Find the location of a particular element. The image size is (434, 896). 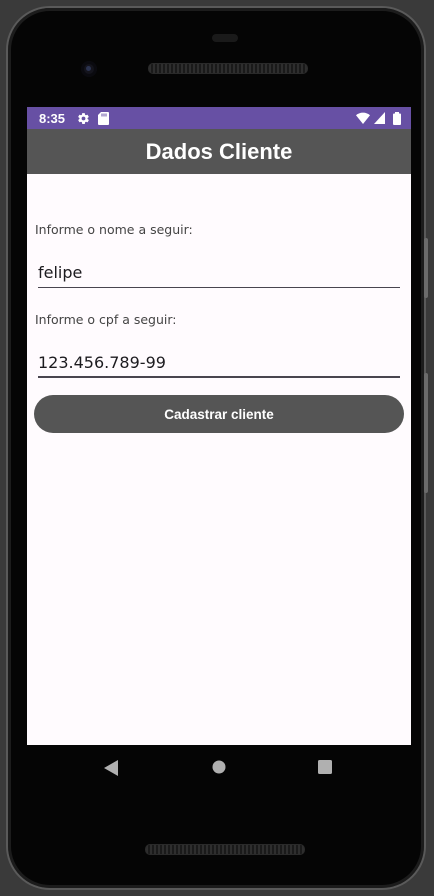

recents-icon is located at coordinates (325, 767).